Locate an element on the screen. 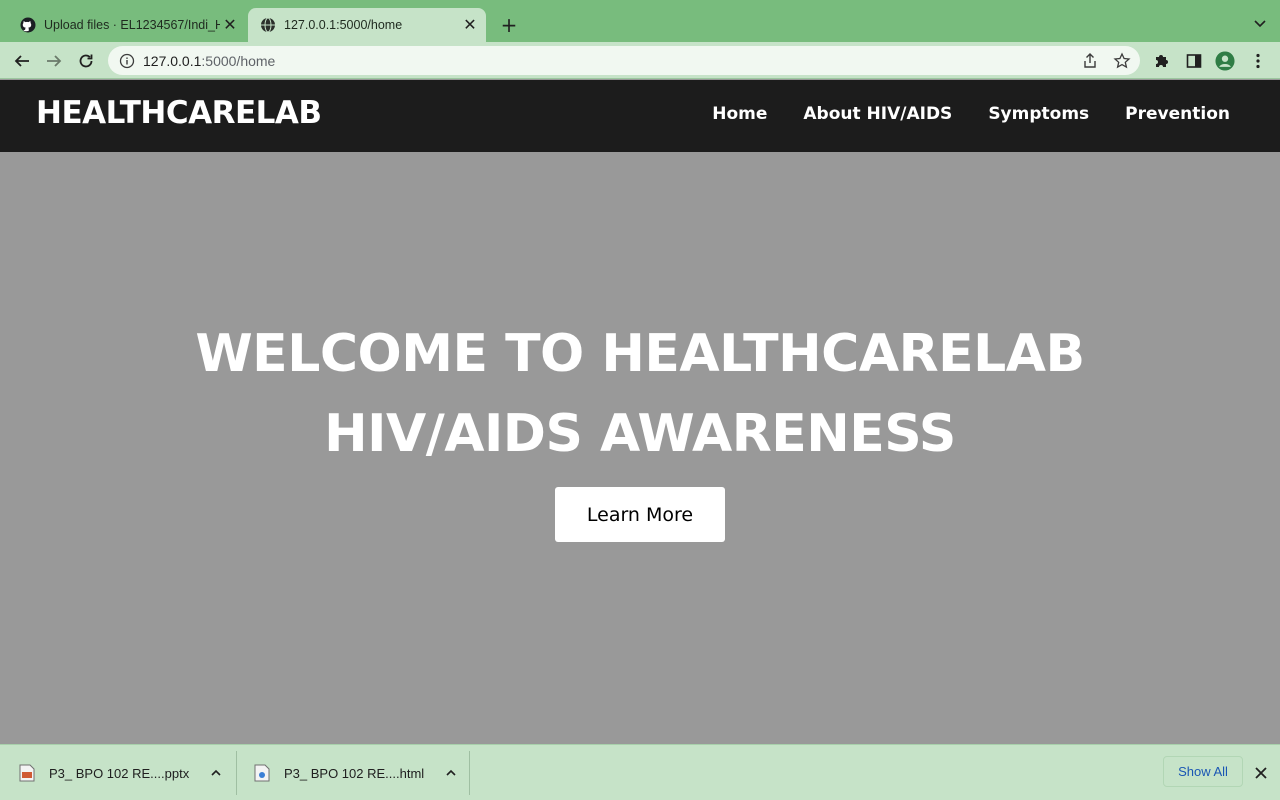 The width and height of the screenshot is (1280, 800). menu-button is located at coordinates (1258, 61).